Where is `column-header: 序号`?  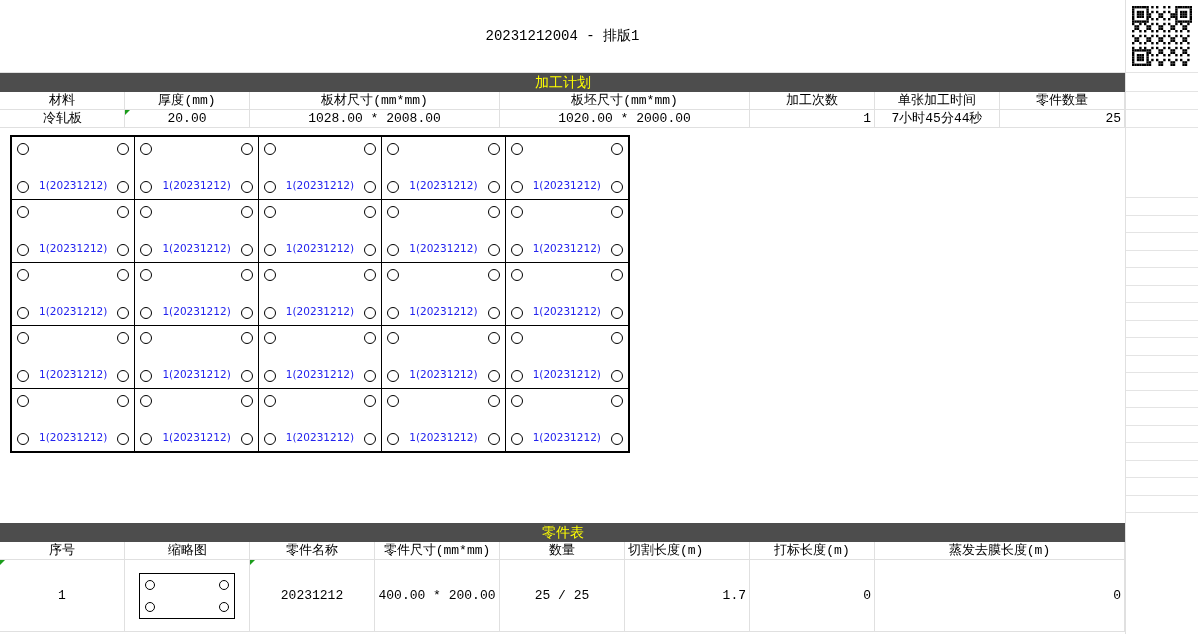
column-header: 序号 is located at coordinates (62, 550).